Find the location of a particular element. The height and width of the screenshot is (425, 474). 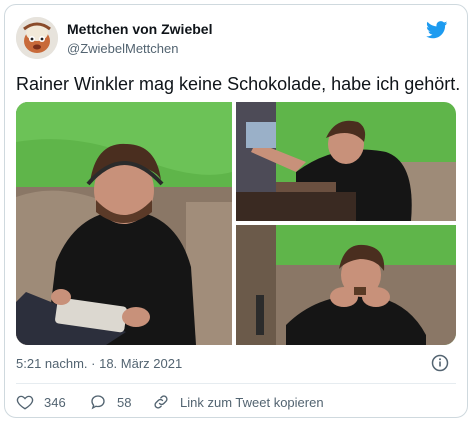

tweet-actions: 346 58 Link zum Tweet kopieren is located at coordinates (236, 402).